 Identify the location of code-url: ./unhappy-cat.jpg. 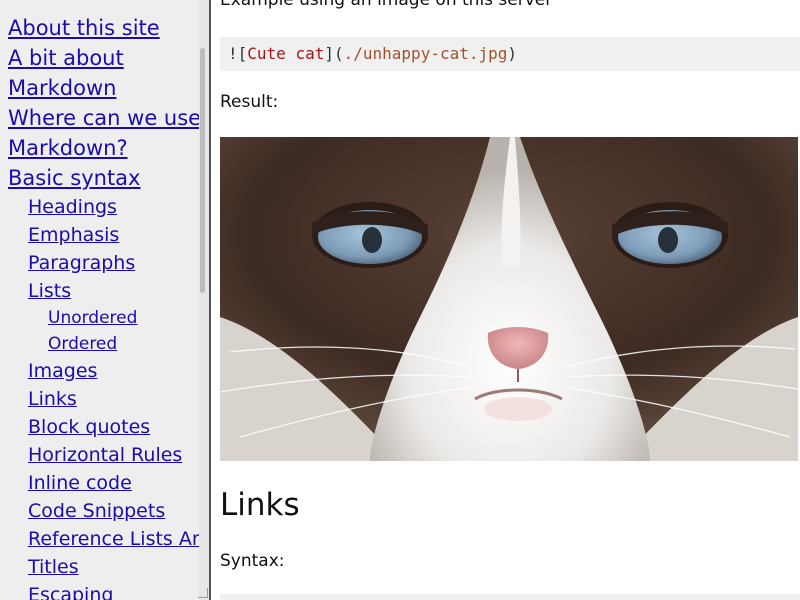
(425, 53).